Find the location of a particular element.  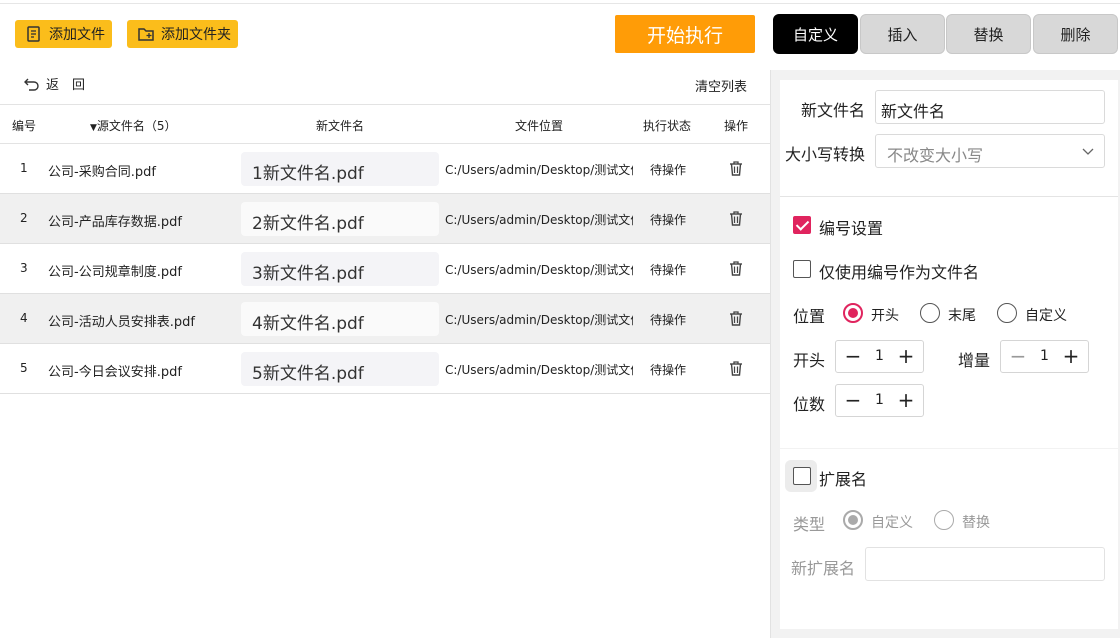

row-number: 1 is located at coordinates (24, 168).